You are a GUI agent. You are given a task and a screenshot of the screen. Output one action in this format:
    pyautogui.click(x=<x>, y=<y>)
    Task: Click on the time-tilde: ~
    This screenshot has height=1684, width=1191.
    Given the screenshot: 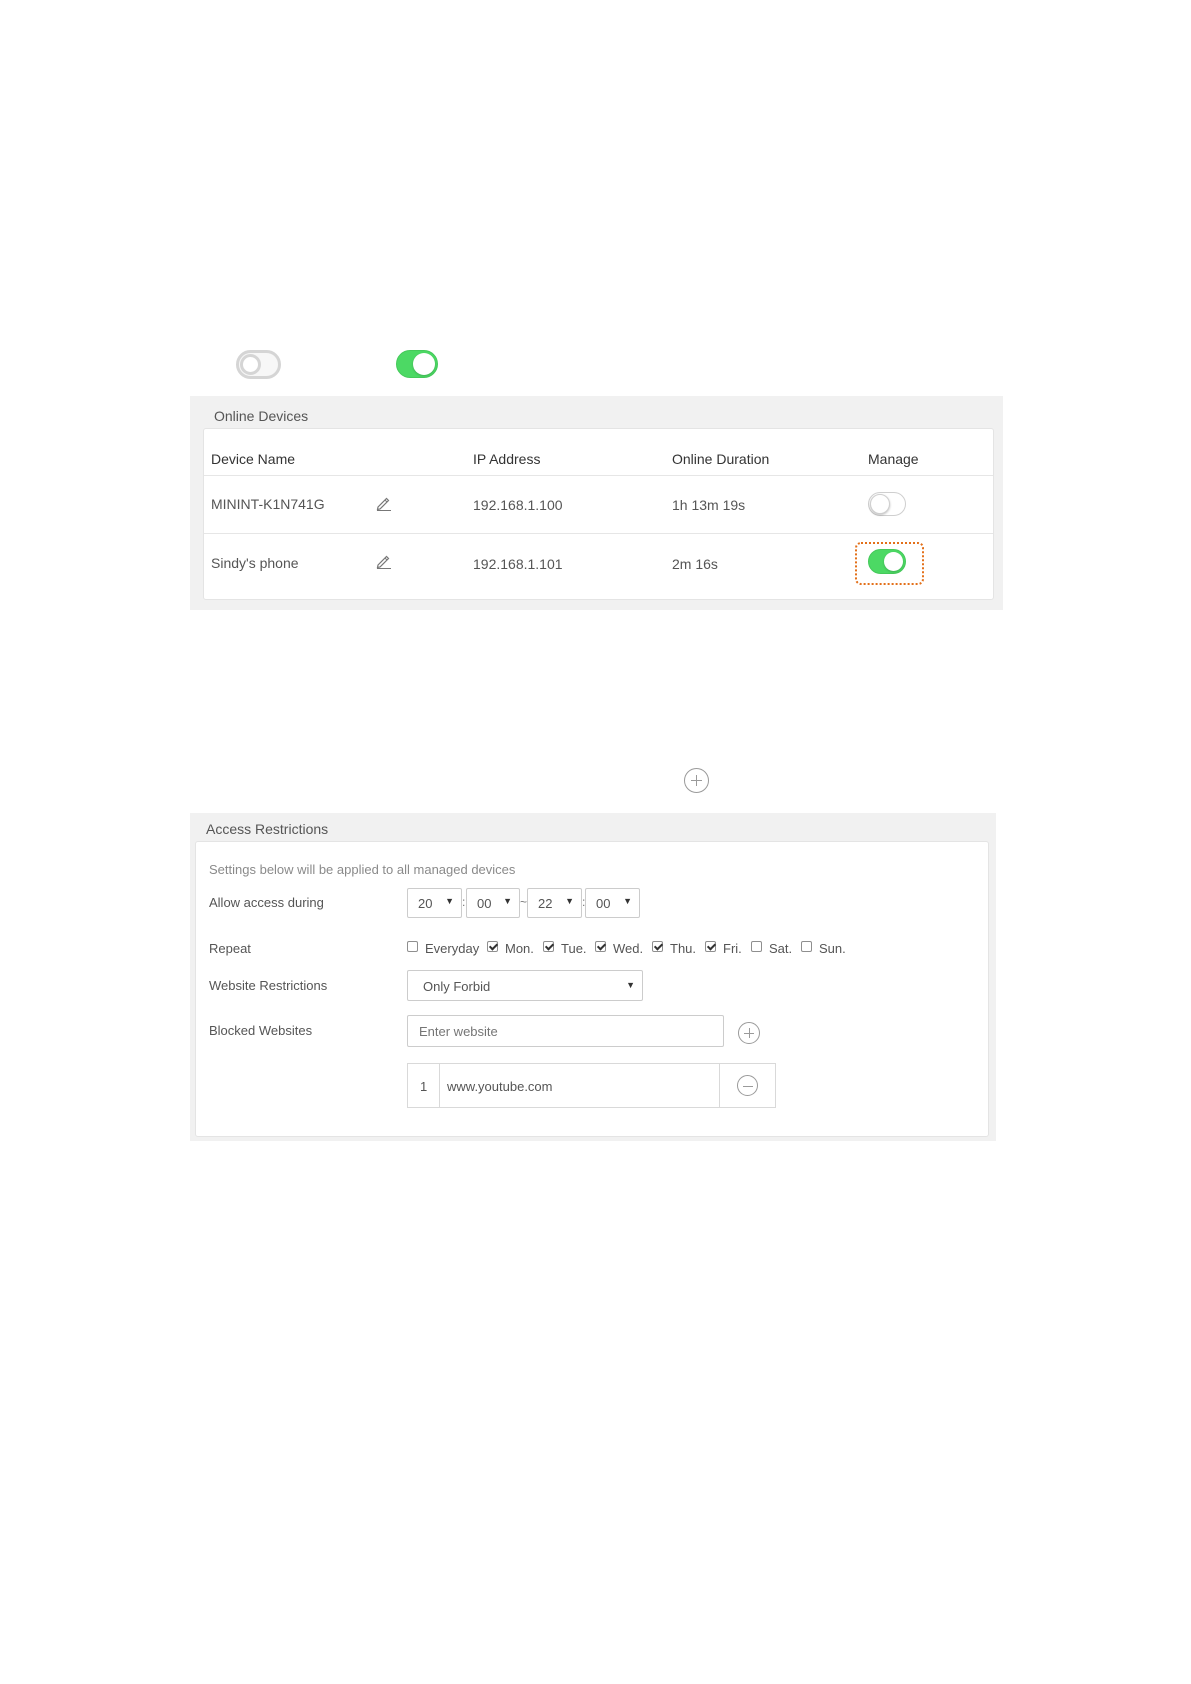 What is the action you would take?
    pyautogui.click(x=524, y=902)
    